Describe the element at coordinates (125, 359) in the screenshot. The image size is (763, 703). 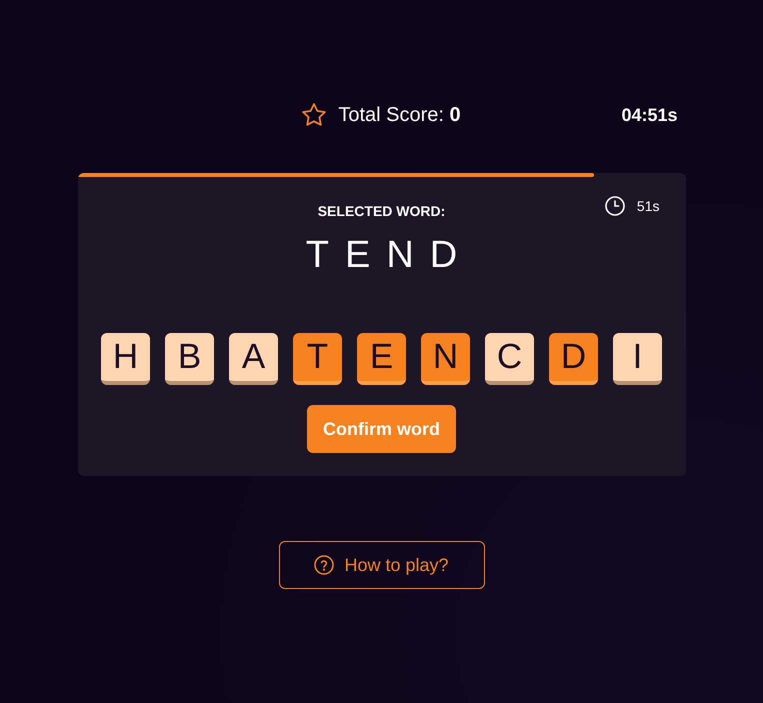
I see `letter-tile: H` at that location.